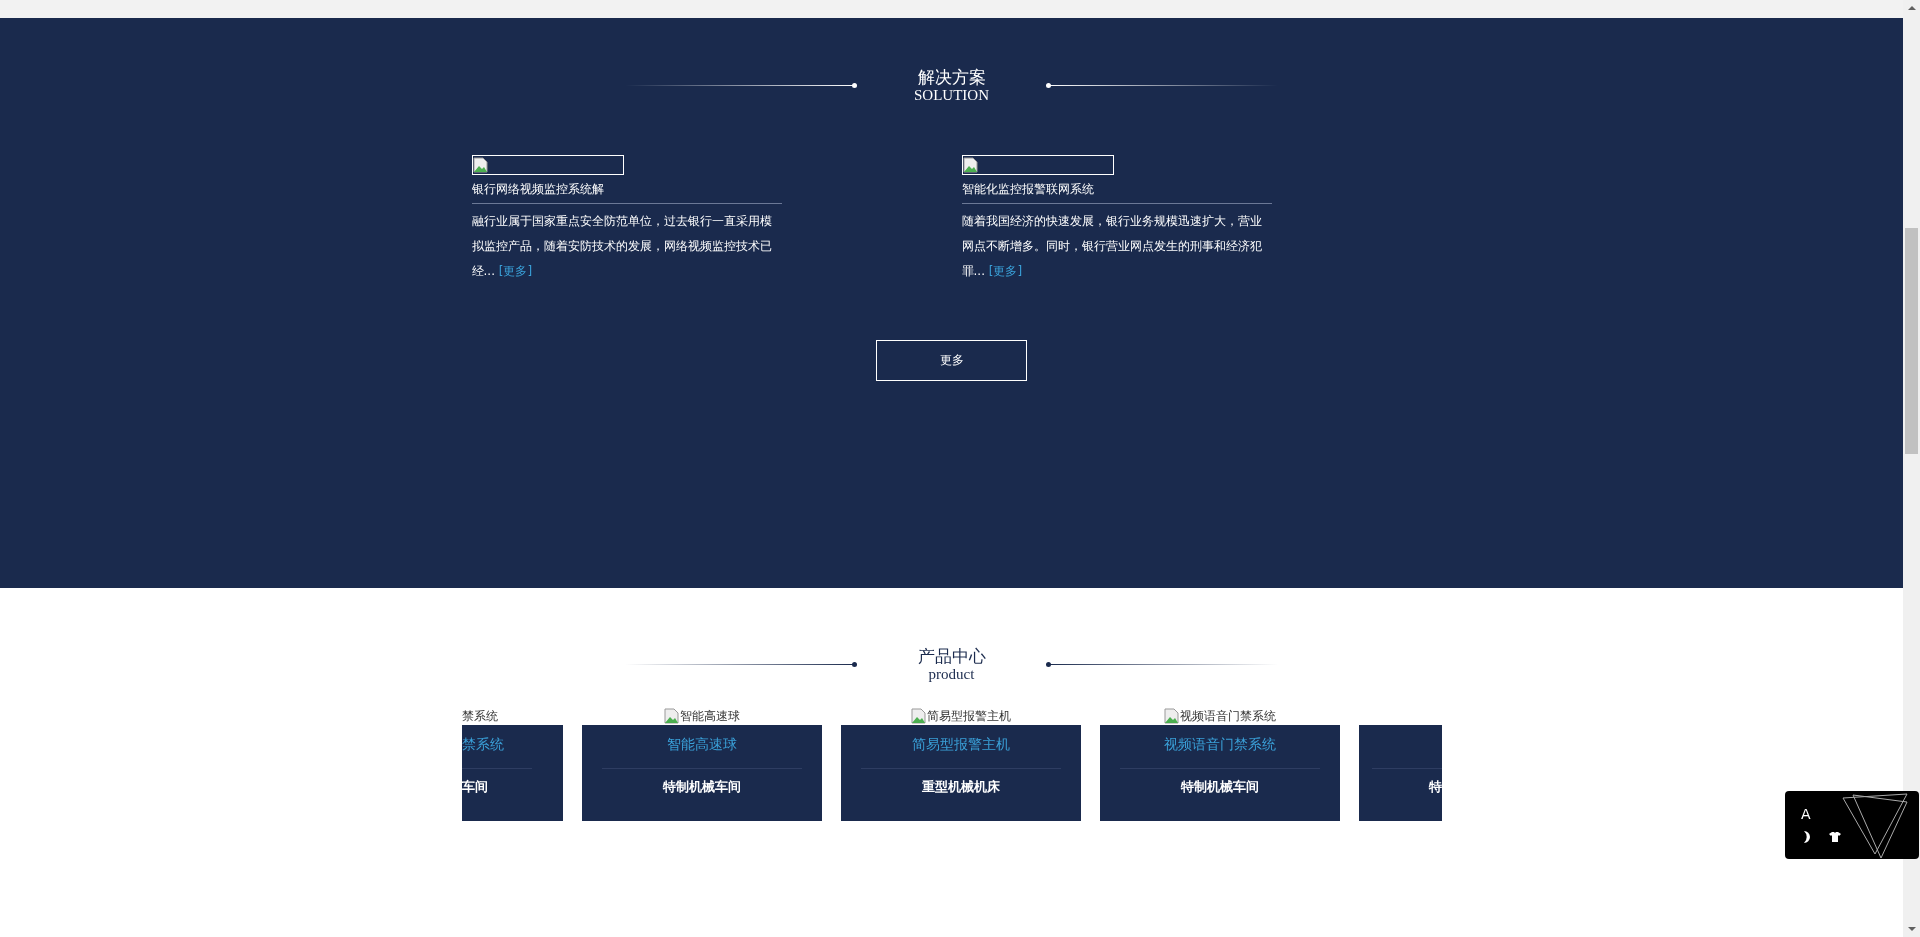 Image resolution: width=1920 pixels, height=937 pixels. What do you see at coordinates (701, 773) in the screenshot?
I see `product-card: 智能高速球 特制机械车间` at bounding box center [701, 773].